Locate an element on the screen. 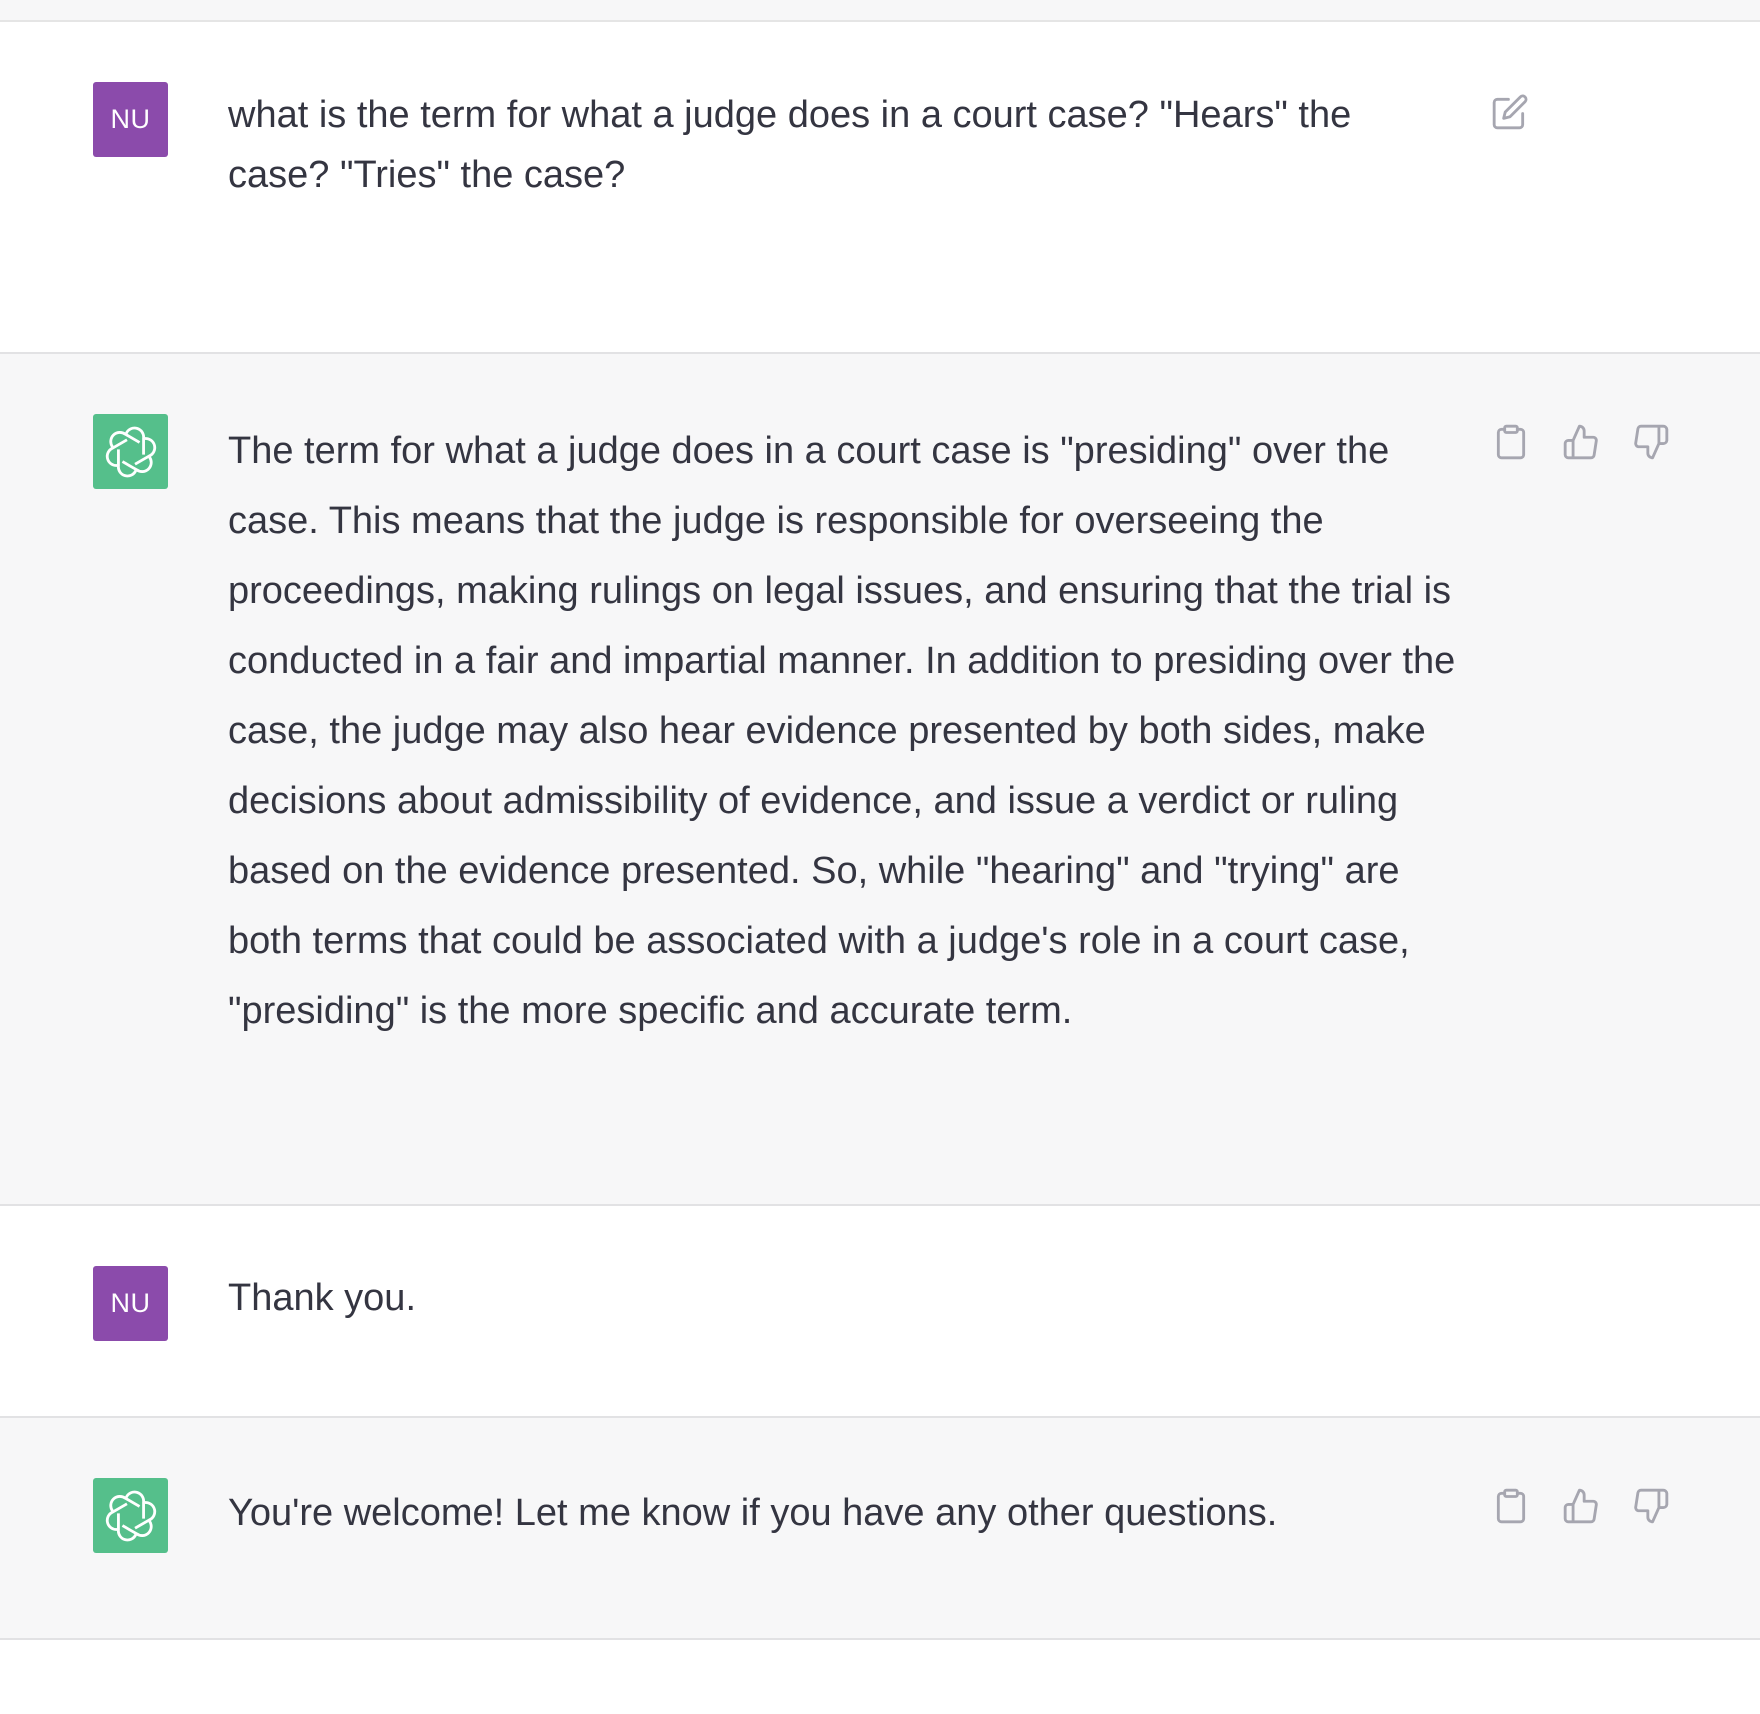  message-text: Thank you. is located at coordinates (322, 1298).